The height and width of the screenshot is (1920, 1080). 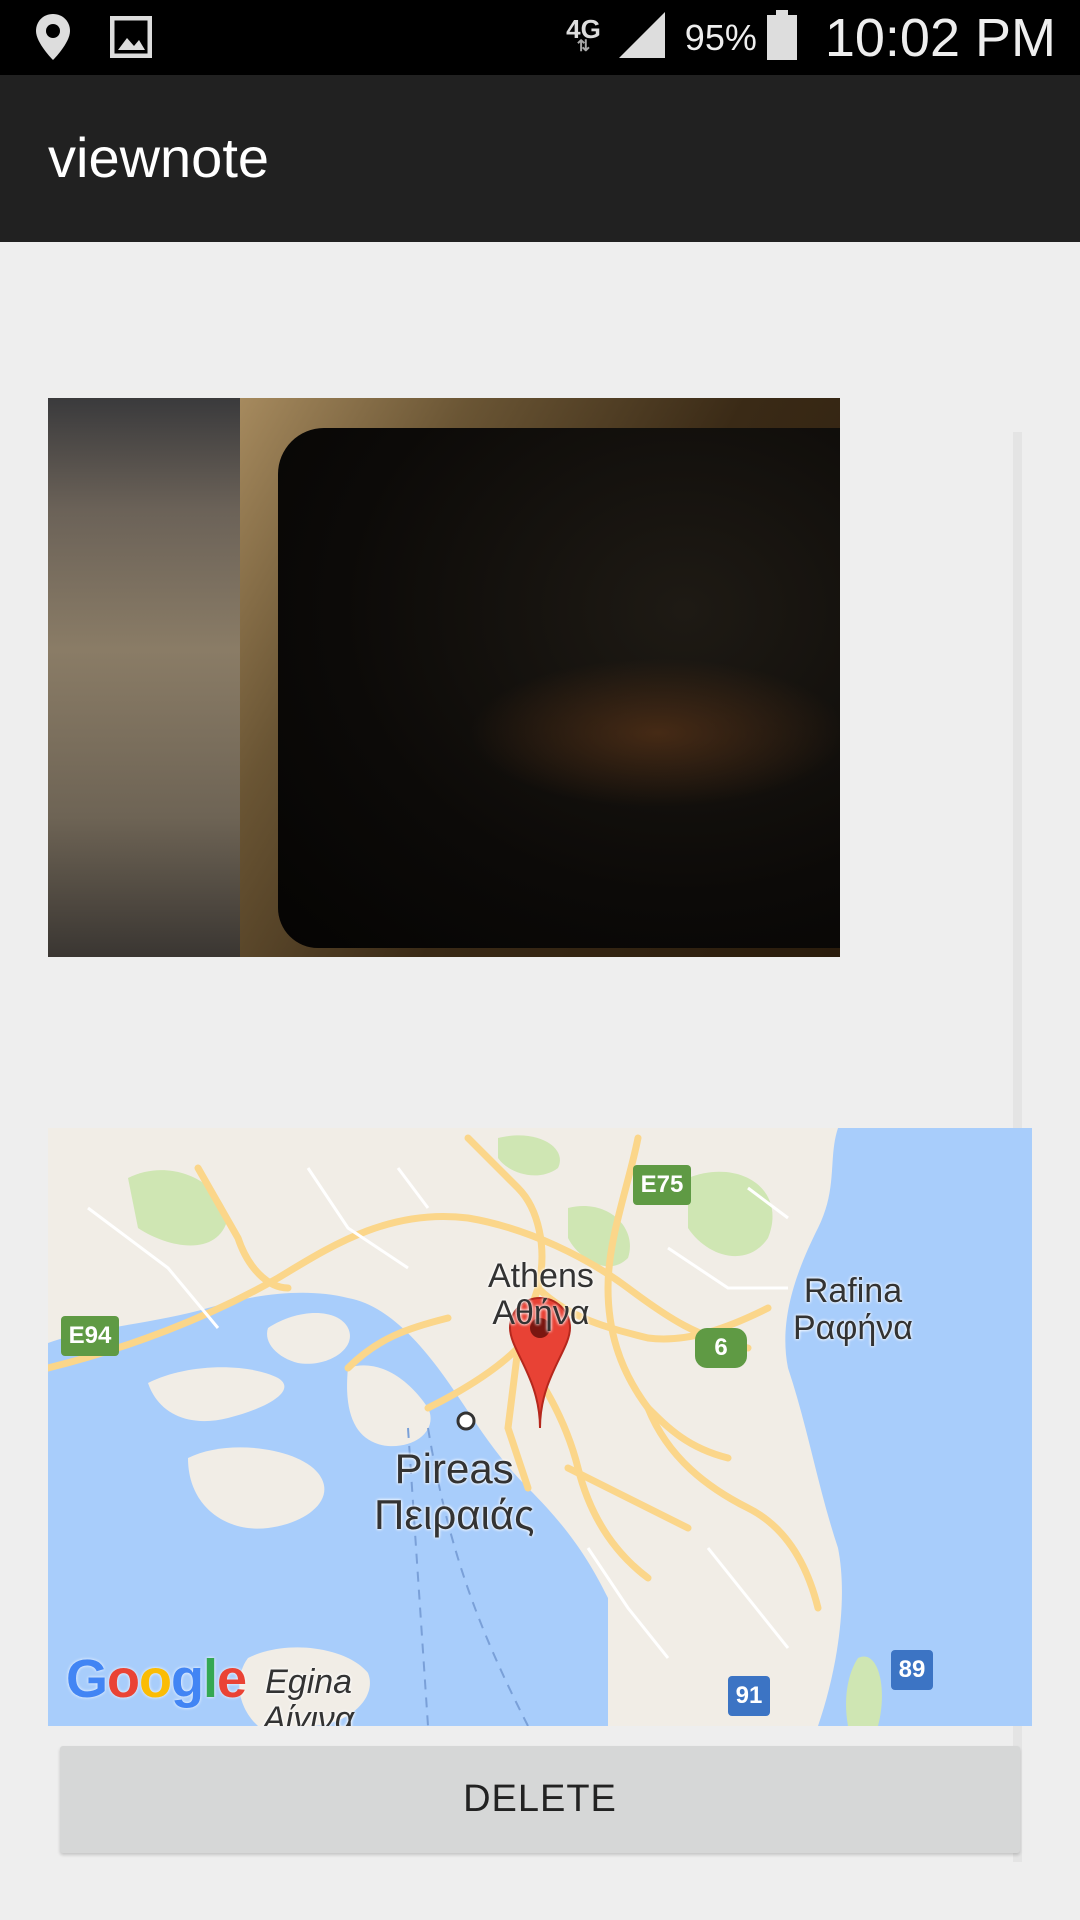 I want to click on app-bar: viewnote, so click(x=540, y=158).